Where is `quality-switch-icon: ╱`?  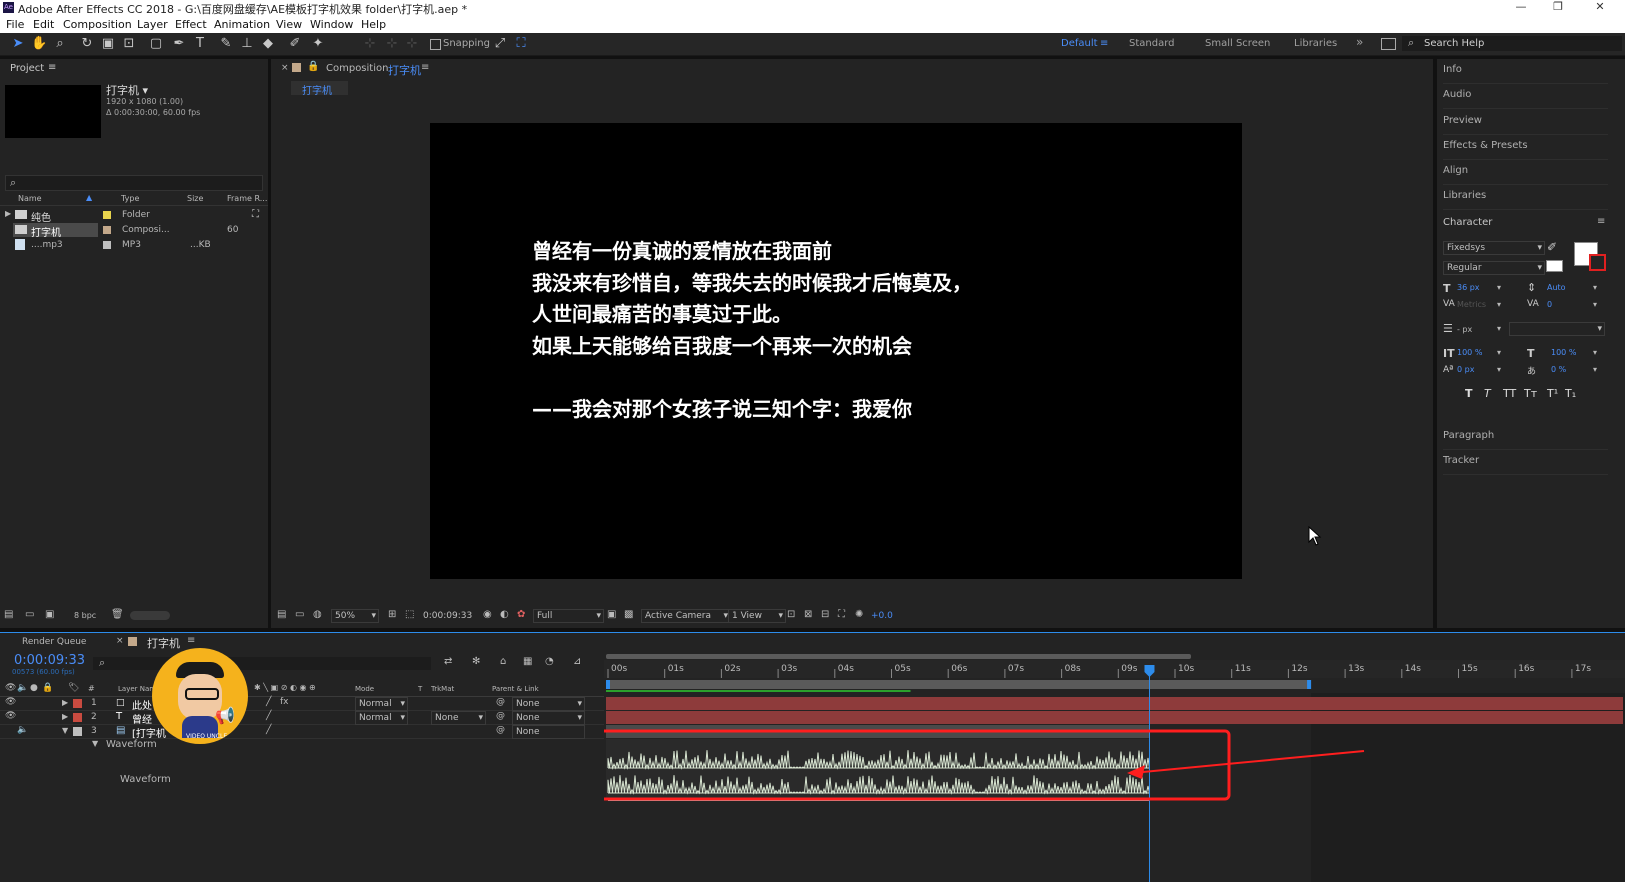 quality-switch-icon: ╱ is located at coordinates (268, 730).